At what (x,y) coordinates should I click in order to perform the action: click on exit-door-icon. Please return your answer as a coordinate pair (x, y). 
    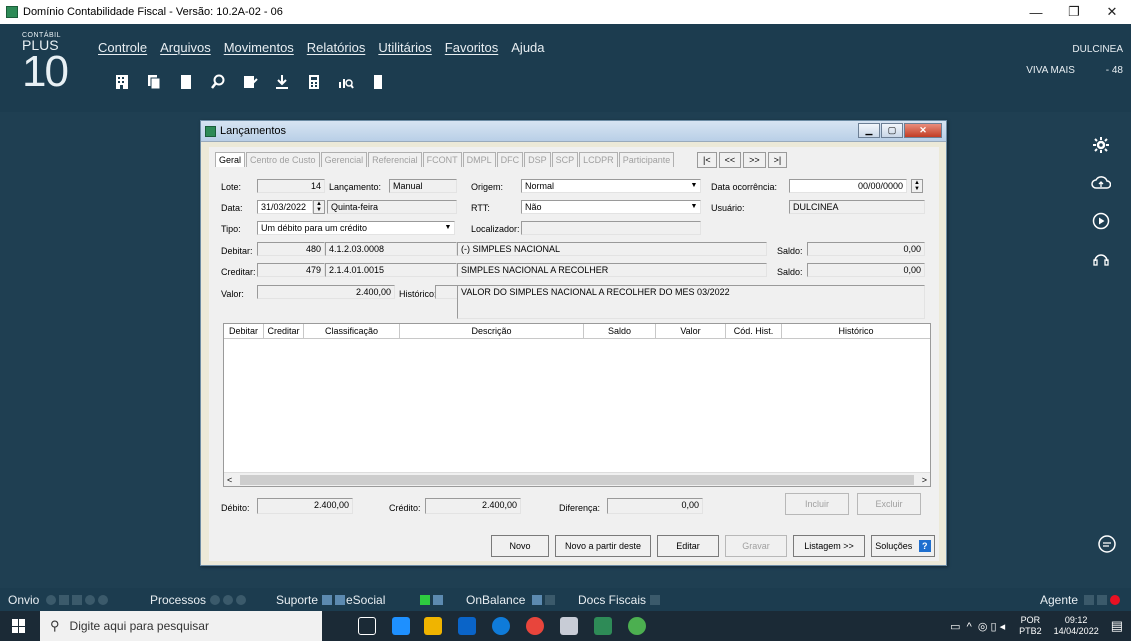
    Looking at the image, I should click on (378, 82).